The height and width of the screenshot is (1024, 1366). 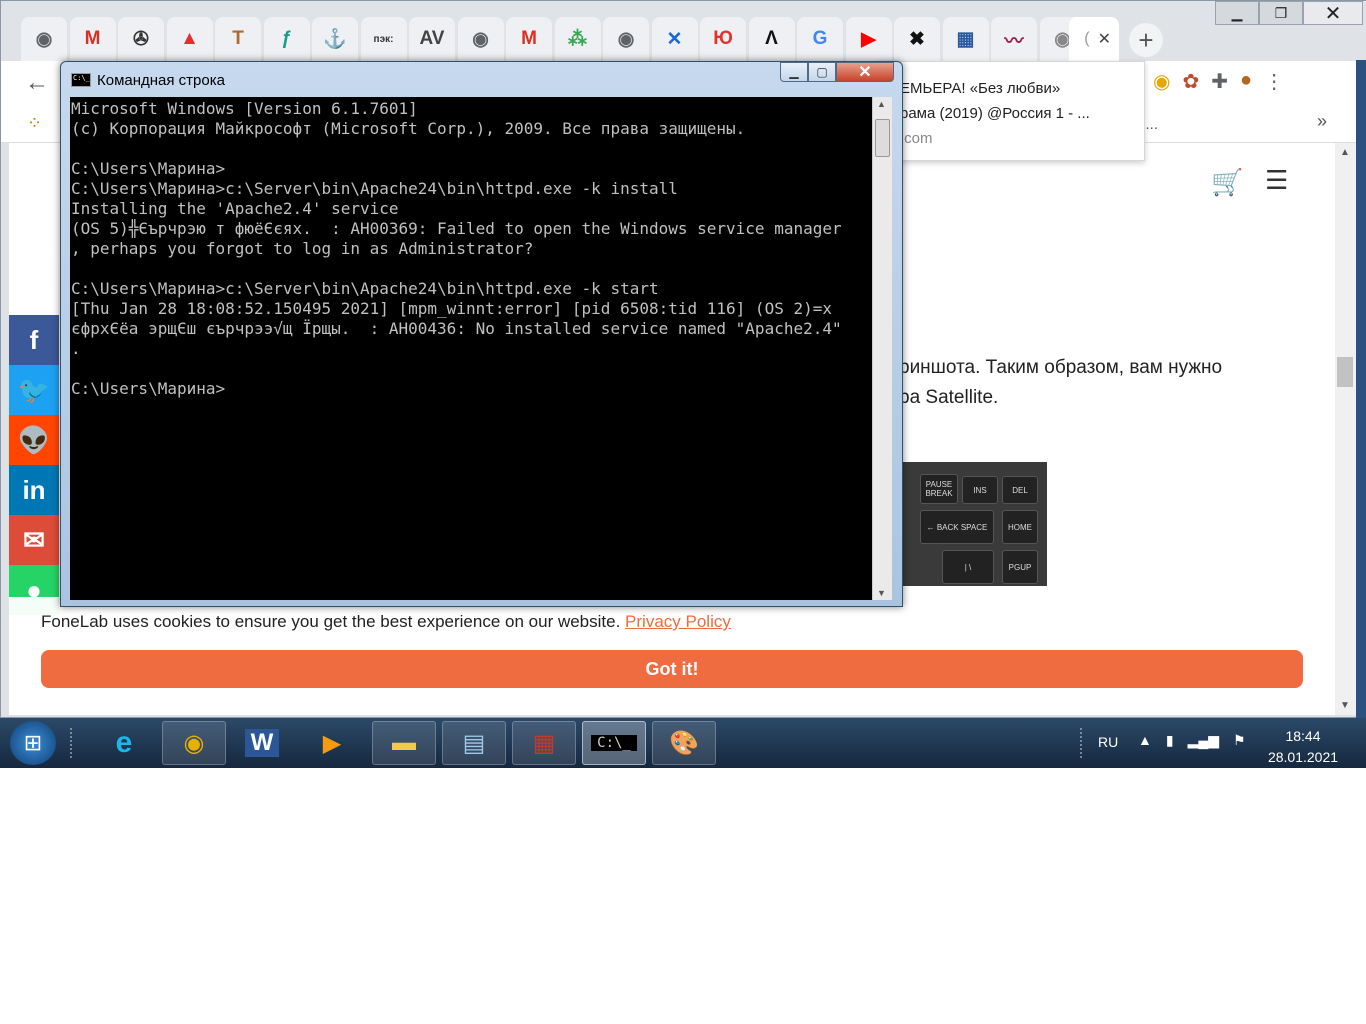 I want to click on tab-active: ( ✕, so click(x=1094, y=39).